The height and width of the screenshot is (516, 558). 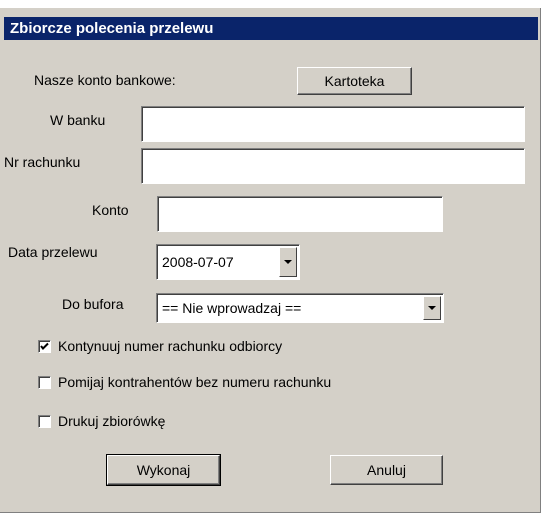 I want to click on continue-account-label: Kontynuuj numer rachunku odbiorcy, so click(x=170, y=346).